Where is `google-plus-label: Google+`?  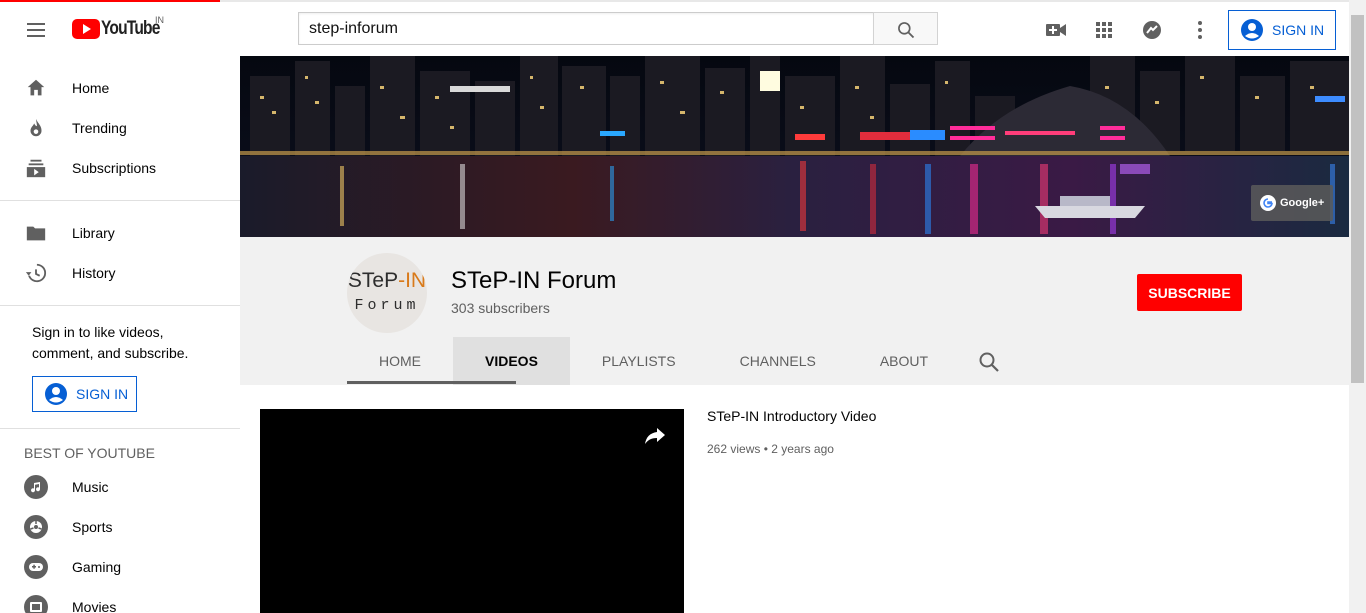
google-plus-label: Google+ is located at coordinates (1302, 203).